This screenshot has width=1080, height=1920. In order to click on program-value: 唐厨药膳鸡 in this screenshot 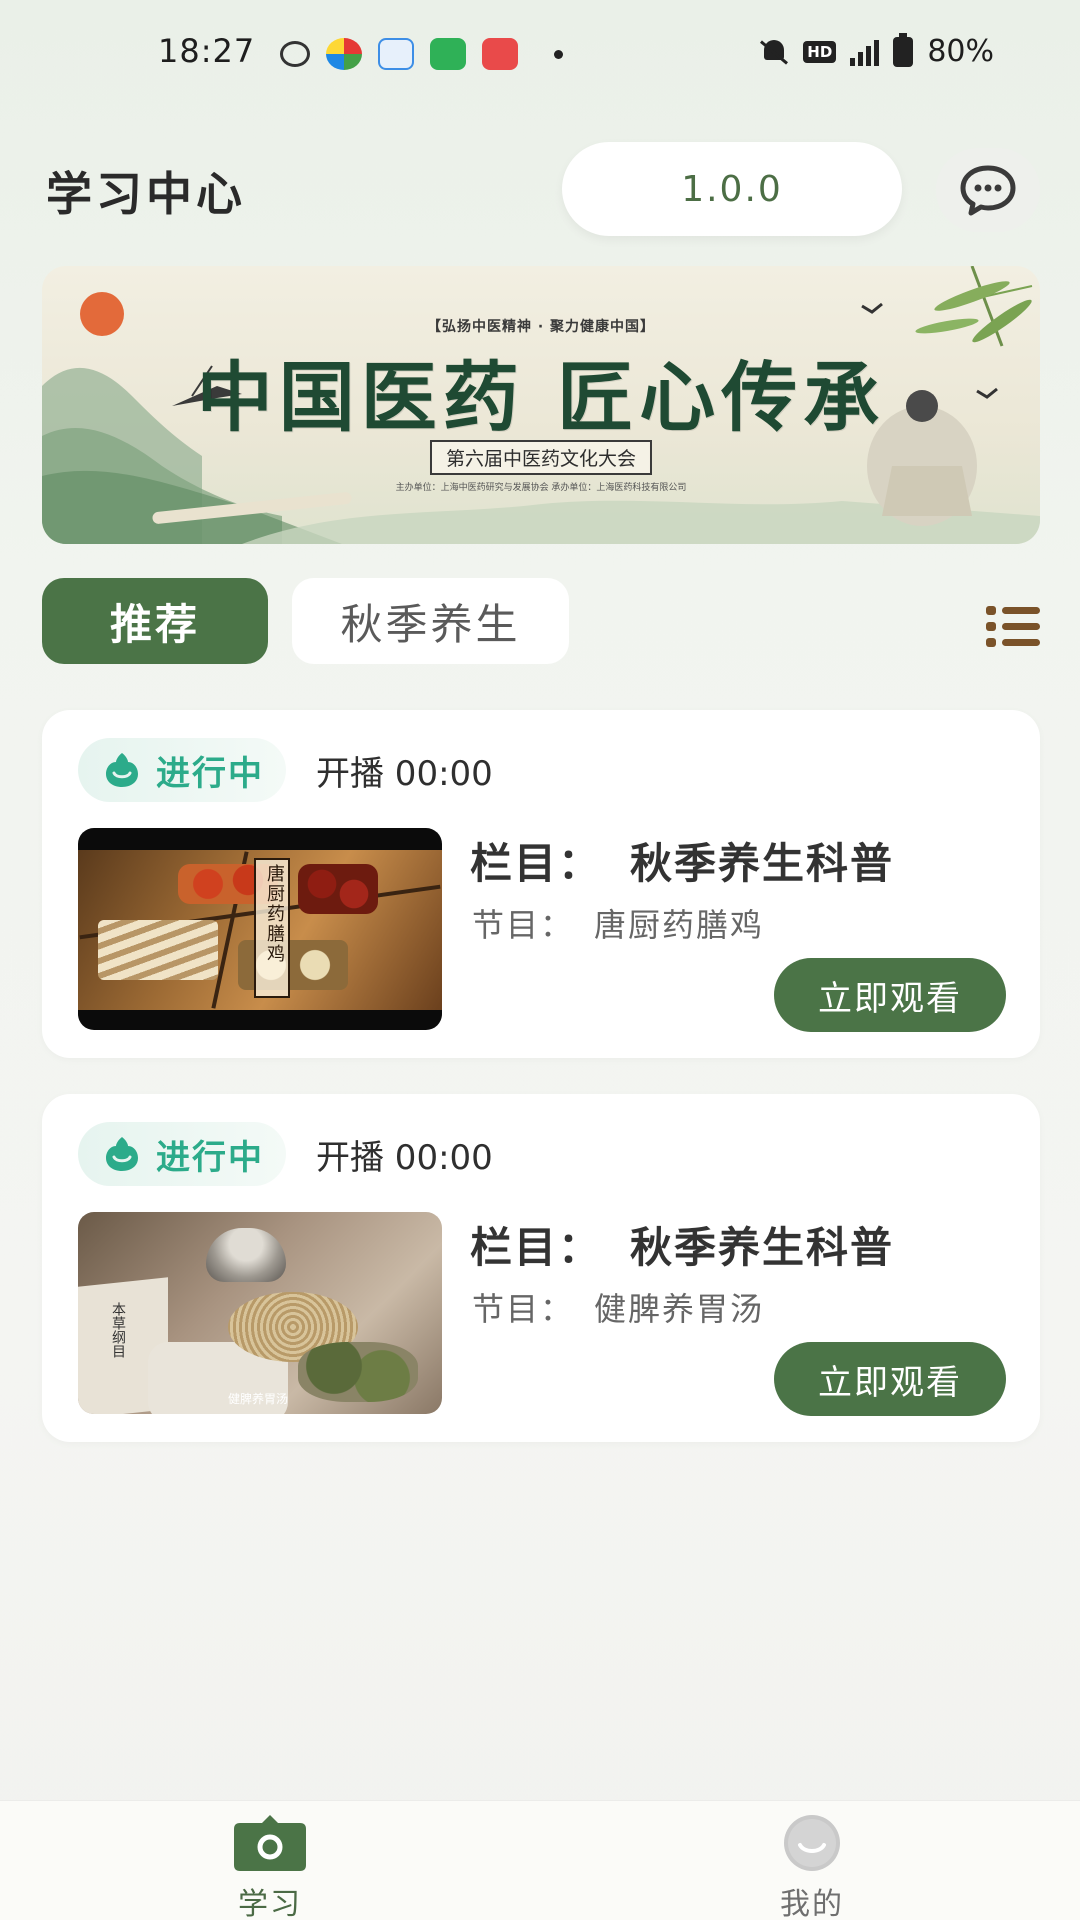, I will do `click(679, 925)`.